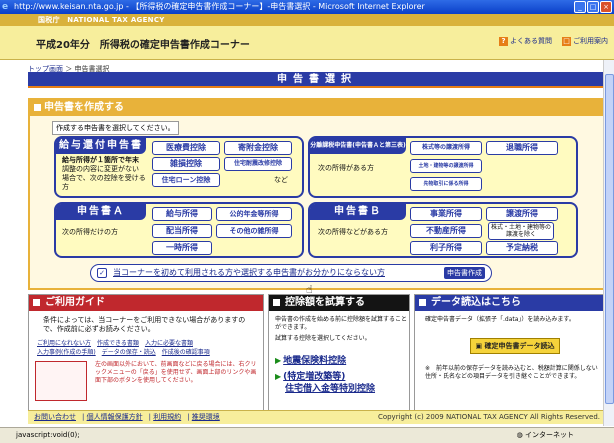  Describe the element at coordinates (464, 273) in the screenshot. I see `first-time-badge: 申告書作成` at that location.